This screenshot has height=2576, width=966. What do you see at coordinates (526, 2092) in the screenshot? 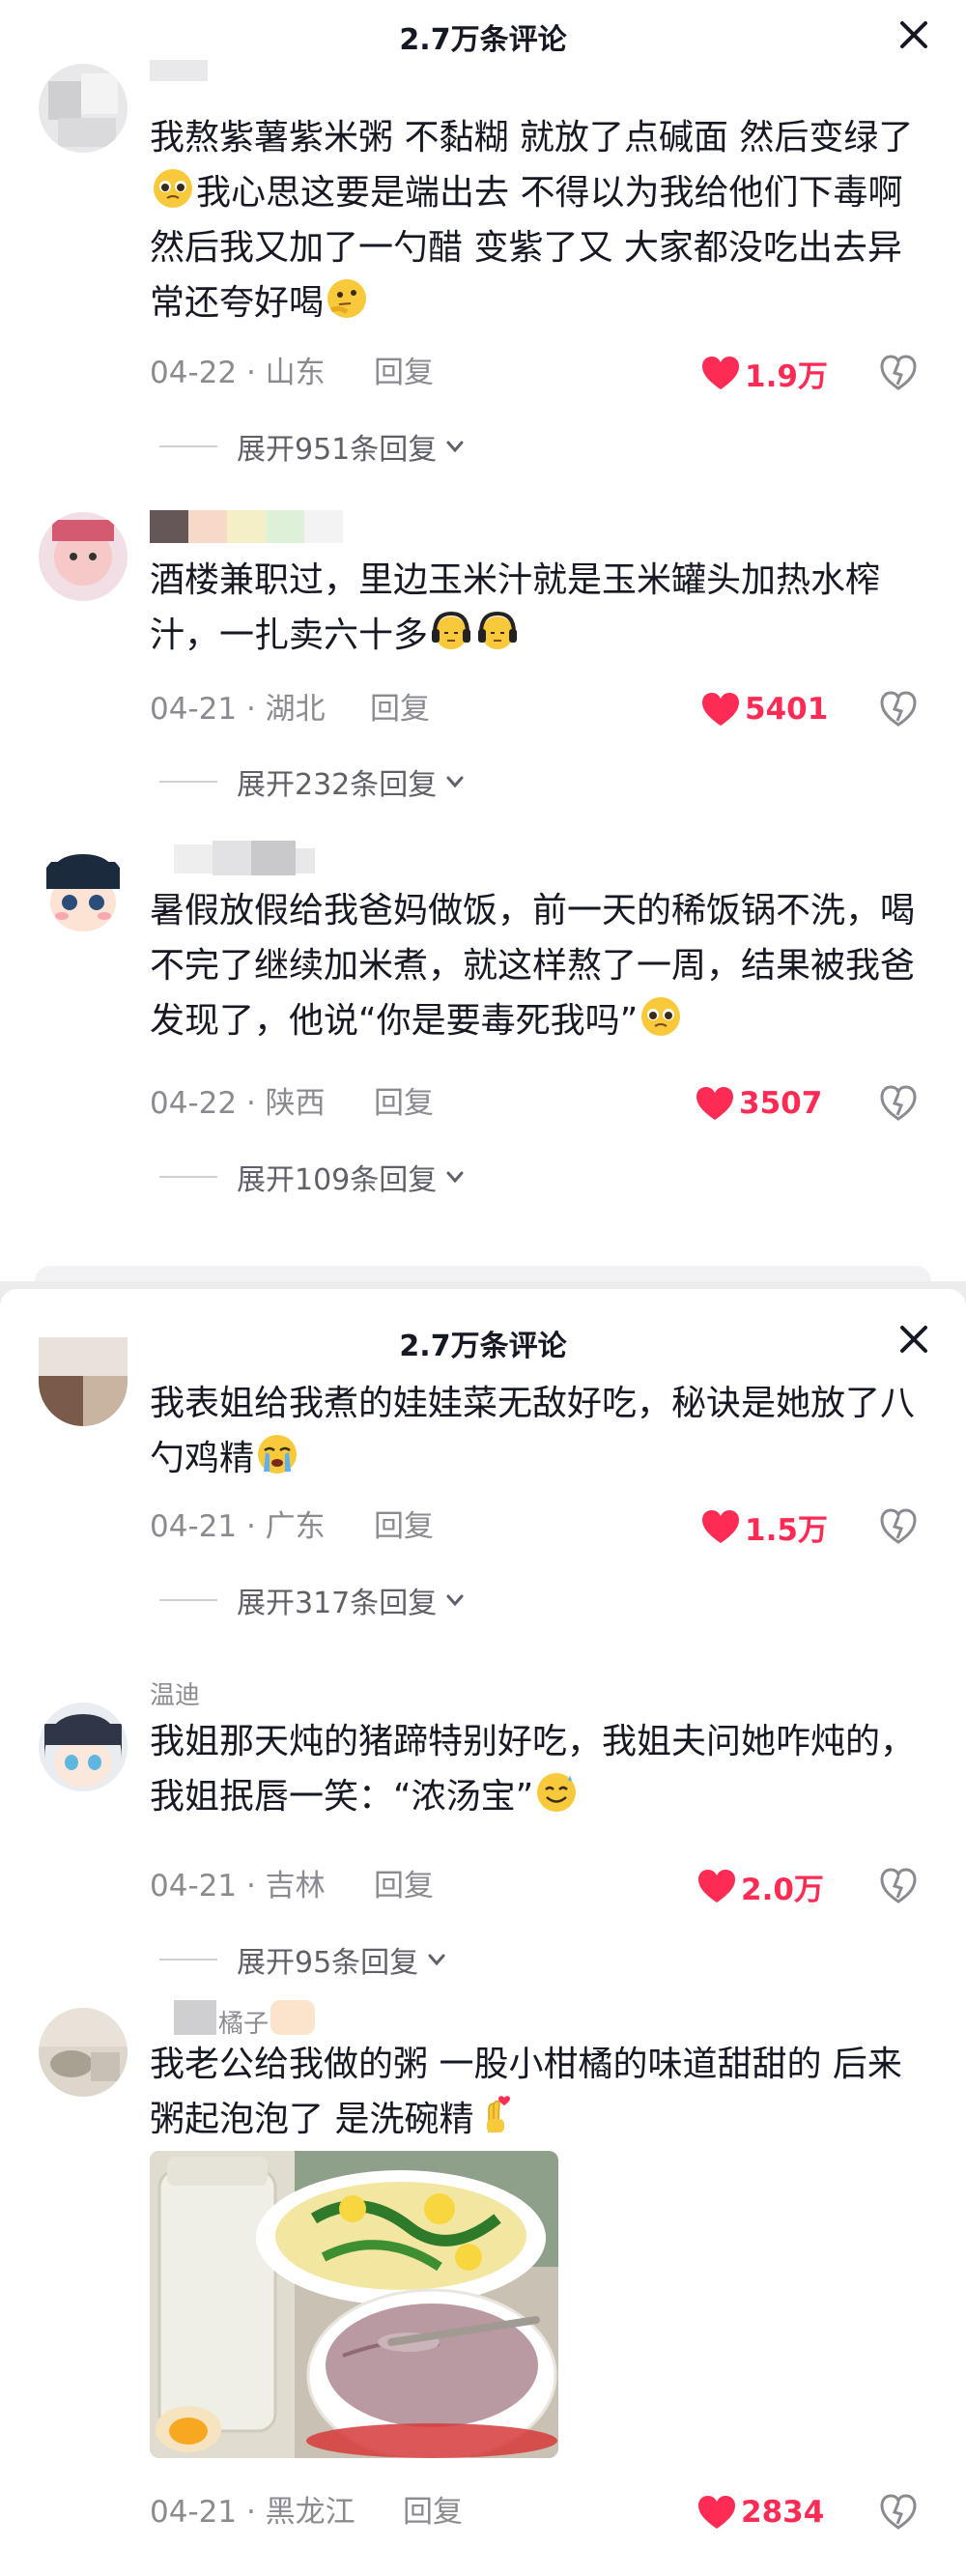
I see `comment-text-part: 我老公给我做的粥 一股小柑橘的味道甜甜的 后来粥起泡泡了 是洗碗精` at bounding box center [526, 2092].